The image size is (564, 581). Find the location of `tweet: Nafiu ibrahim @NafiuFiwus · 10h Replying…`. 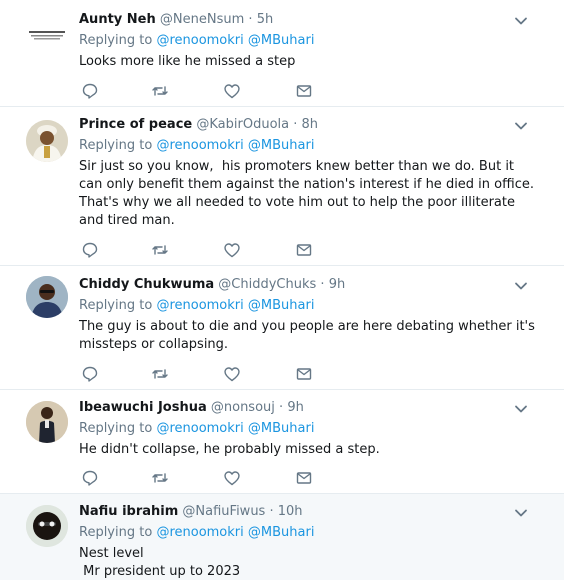

tweet: Nafiu ibrahim @NafiuFiwus · 10h Replying… is located at coordinates (282, 537).